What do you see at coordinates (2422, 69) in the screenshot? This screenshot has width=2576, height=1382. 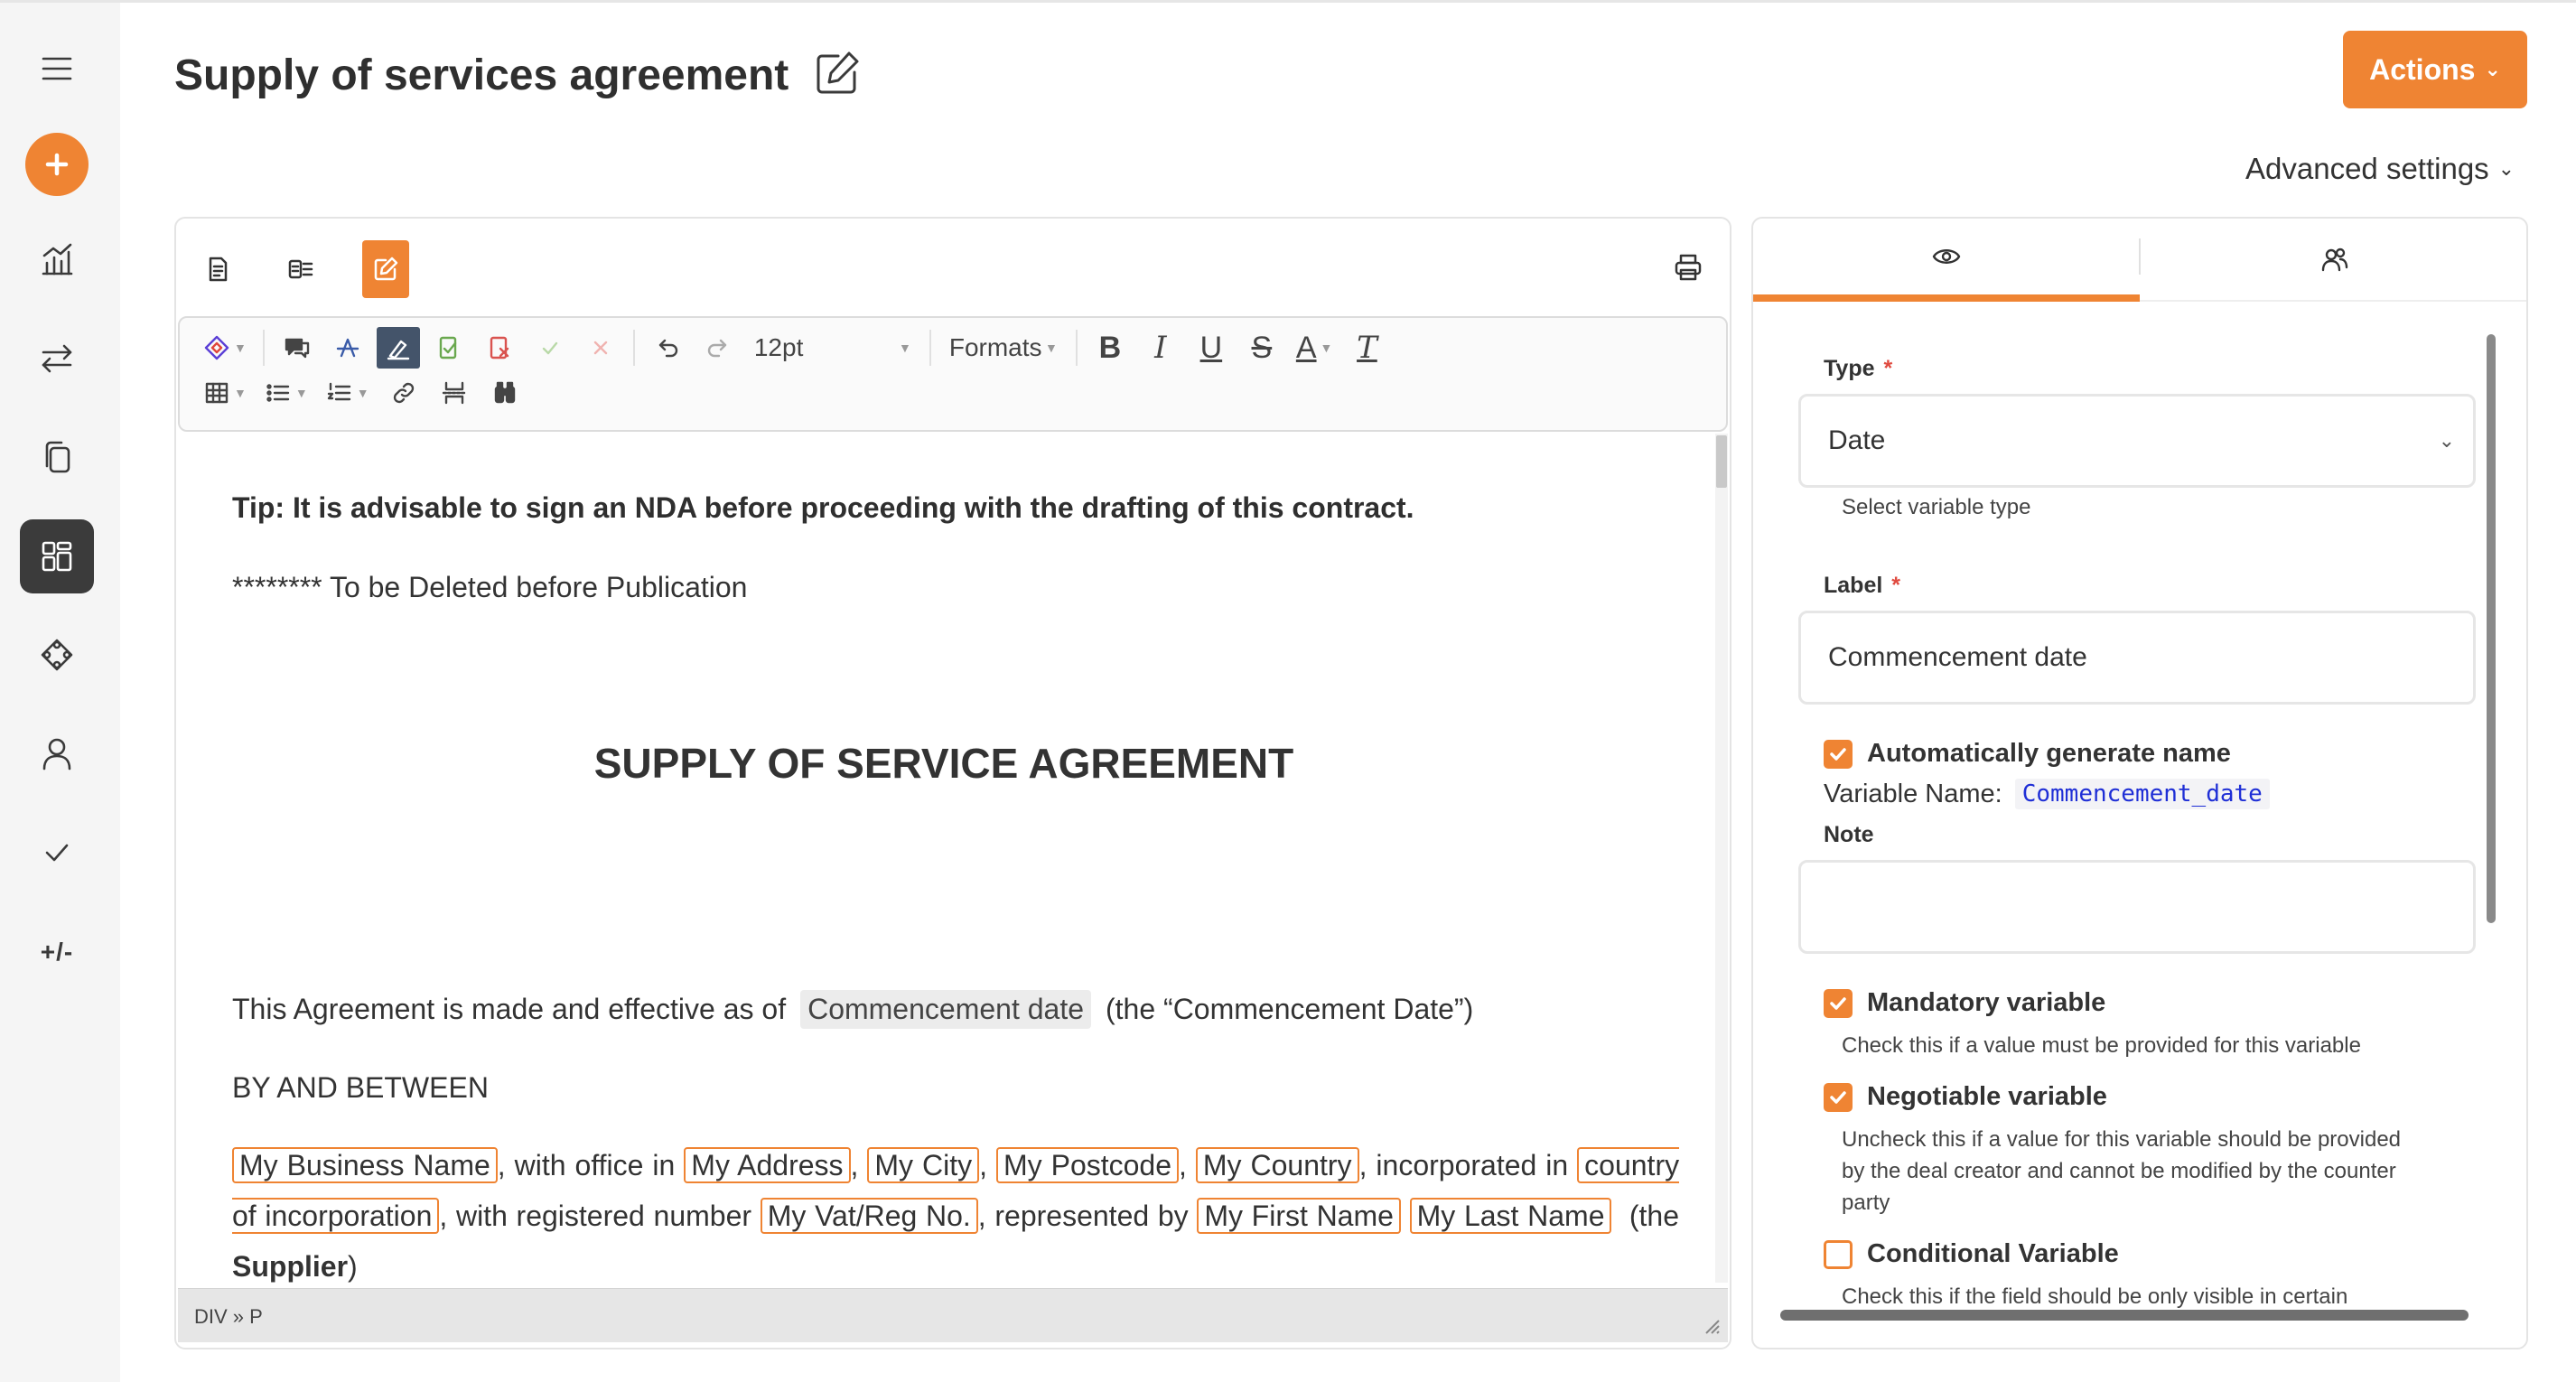 I see `actions-label: Actions` at bounding box center [2422, 69].